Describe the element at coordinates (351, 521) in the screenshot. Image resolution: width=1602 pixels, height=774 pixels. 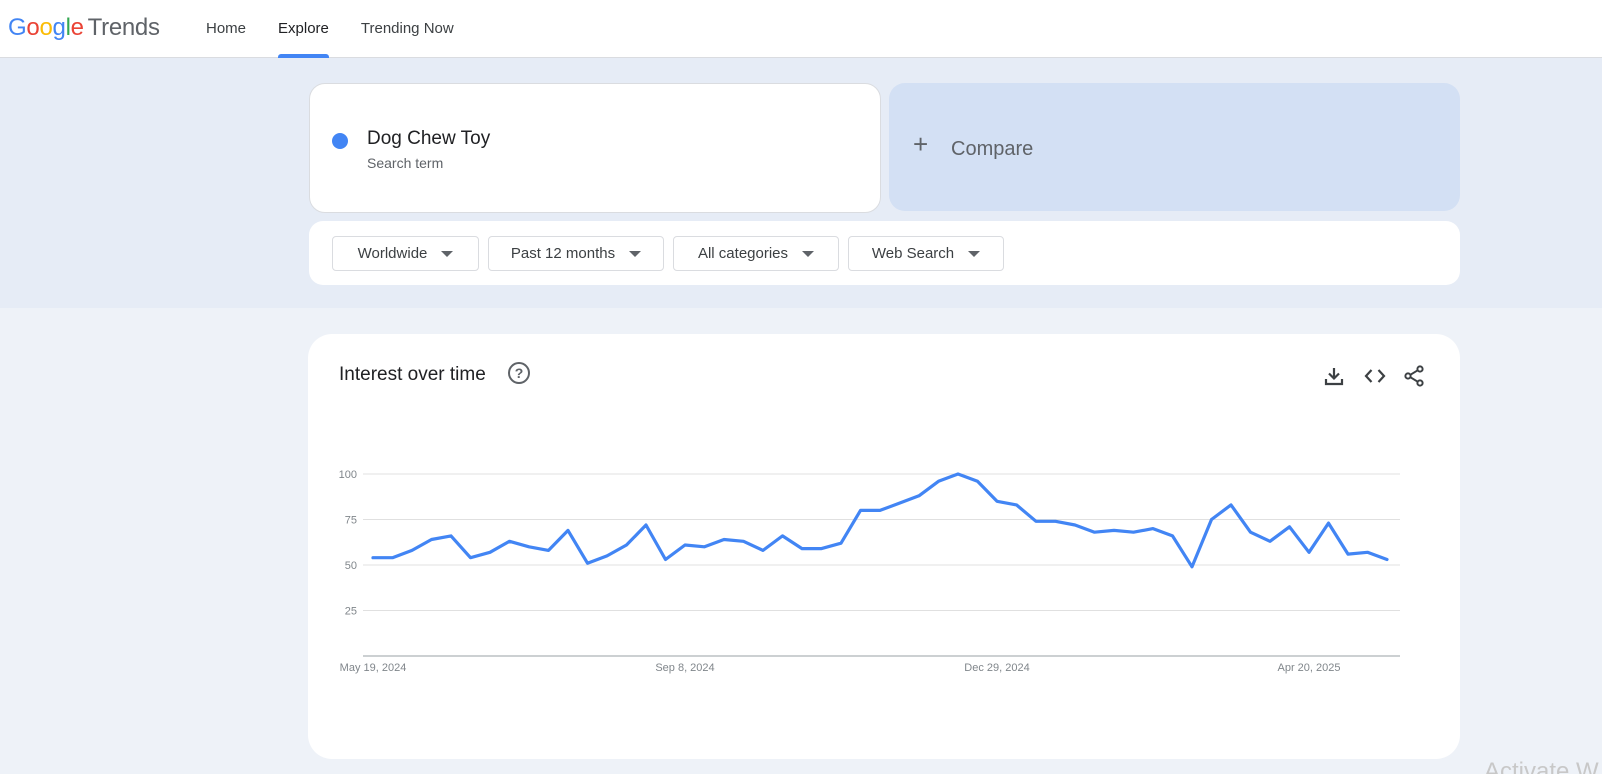
I see `y-tick-label: 75` at that location.